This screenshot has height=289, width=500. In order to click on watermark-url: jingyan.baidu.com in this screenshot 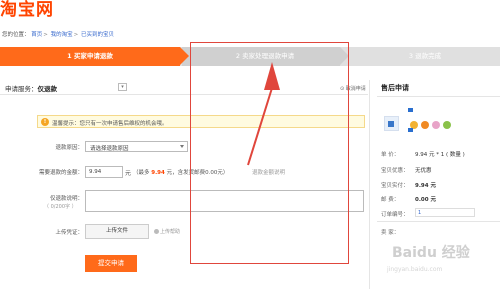, I will do `click(415, 269)`.